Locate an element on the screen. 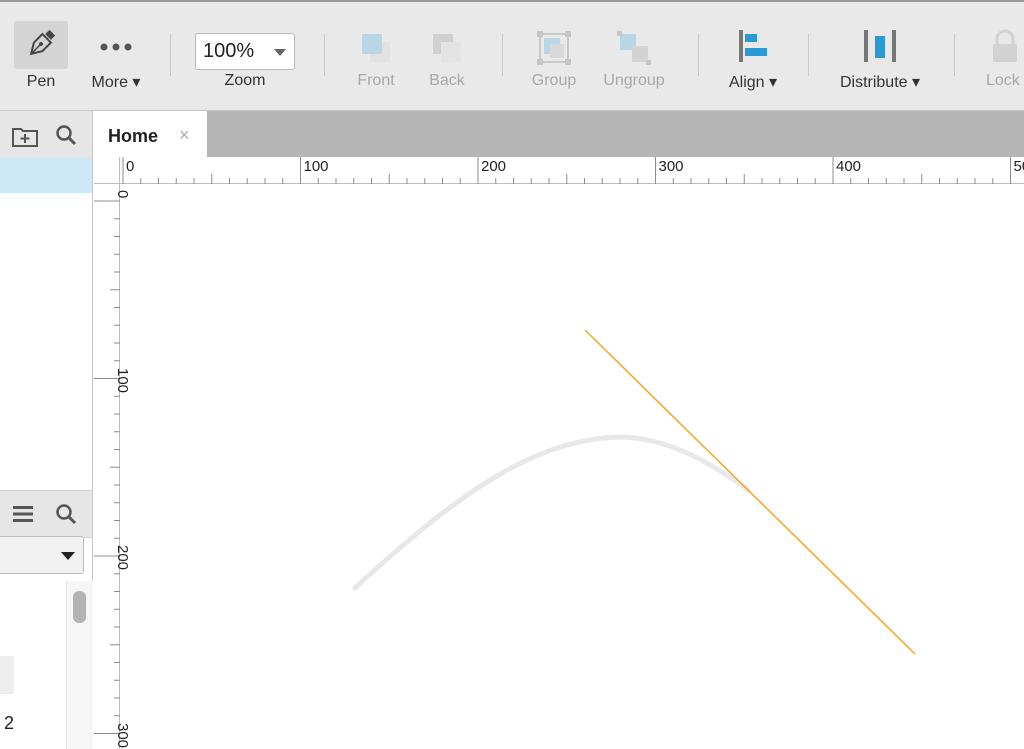  ruler-corner is located at coordinates (107, 170).